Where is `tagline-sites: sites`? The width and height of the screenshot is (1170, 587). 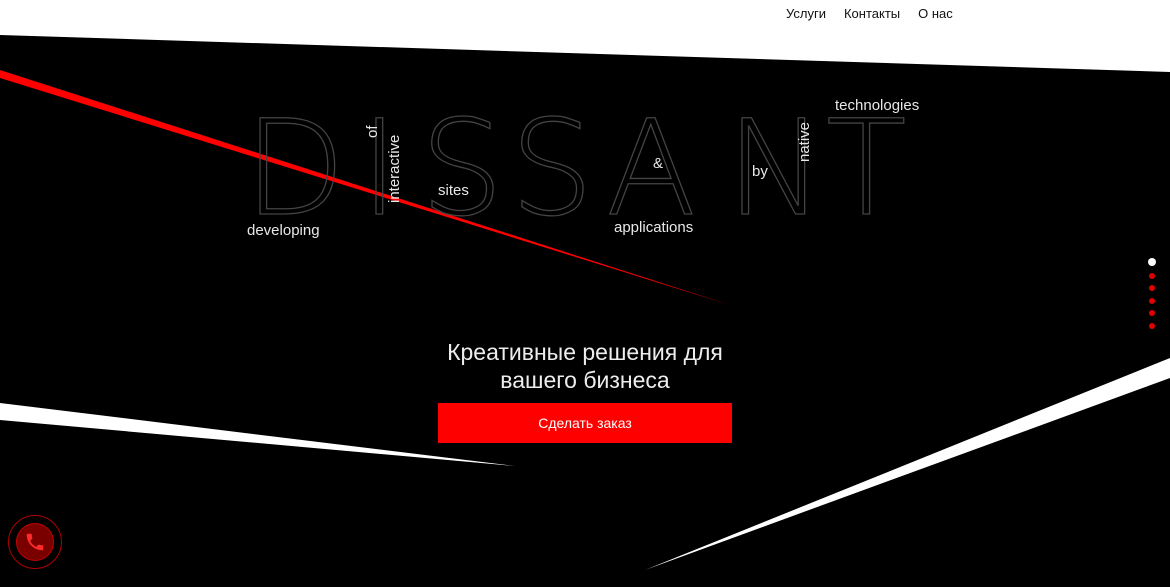 tagline-sites: sites is located at coordinates (453, 190).